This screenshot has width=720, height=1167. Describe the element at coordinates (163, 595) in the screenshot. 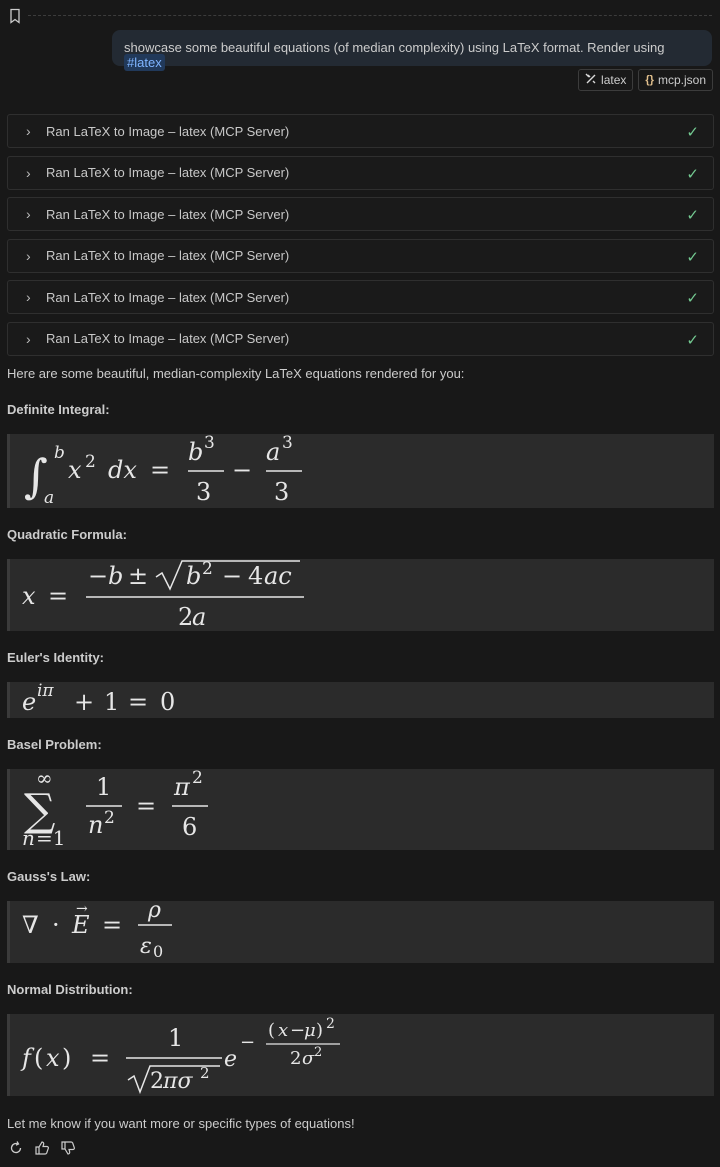

I see `equation-quadratic: x = − b ± b 2 − 4 ac 2 a` at that location.